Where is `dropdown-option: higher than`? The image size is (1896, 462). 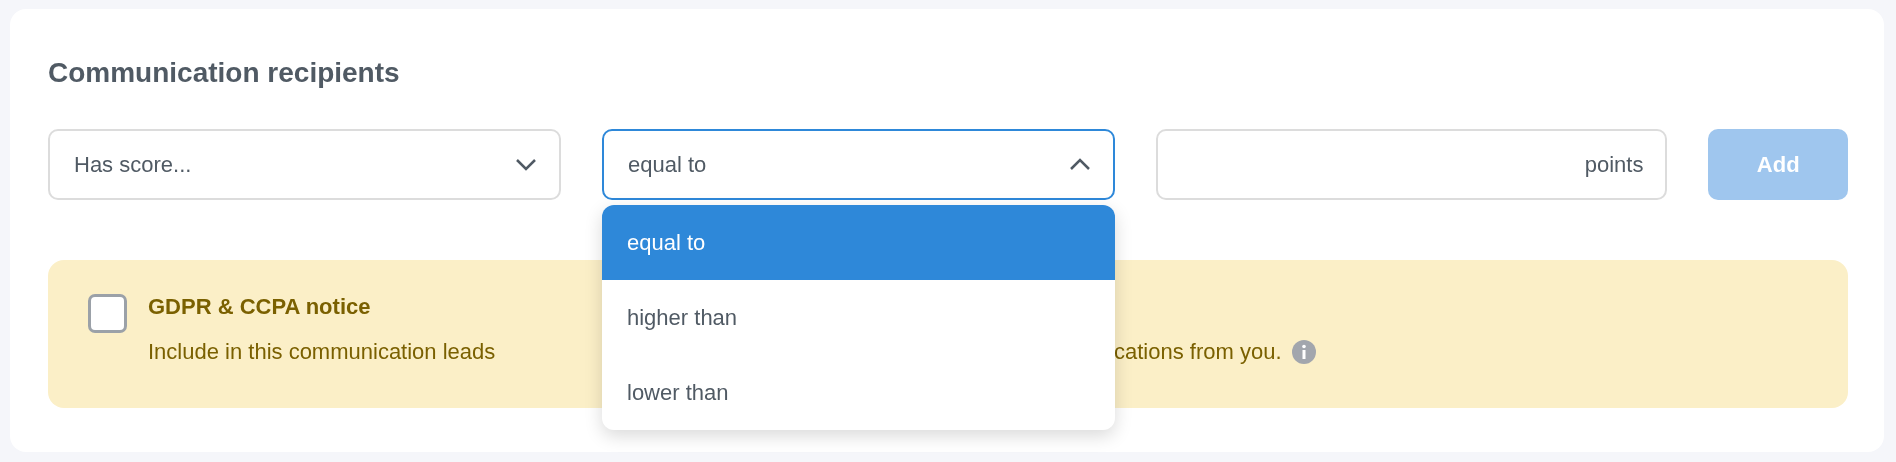 dropdown-option: higher than is located at coordinates (858, 318).